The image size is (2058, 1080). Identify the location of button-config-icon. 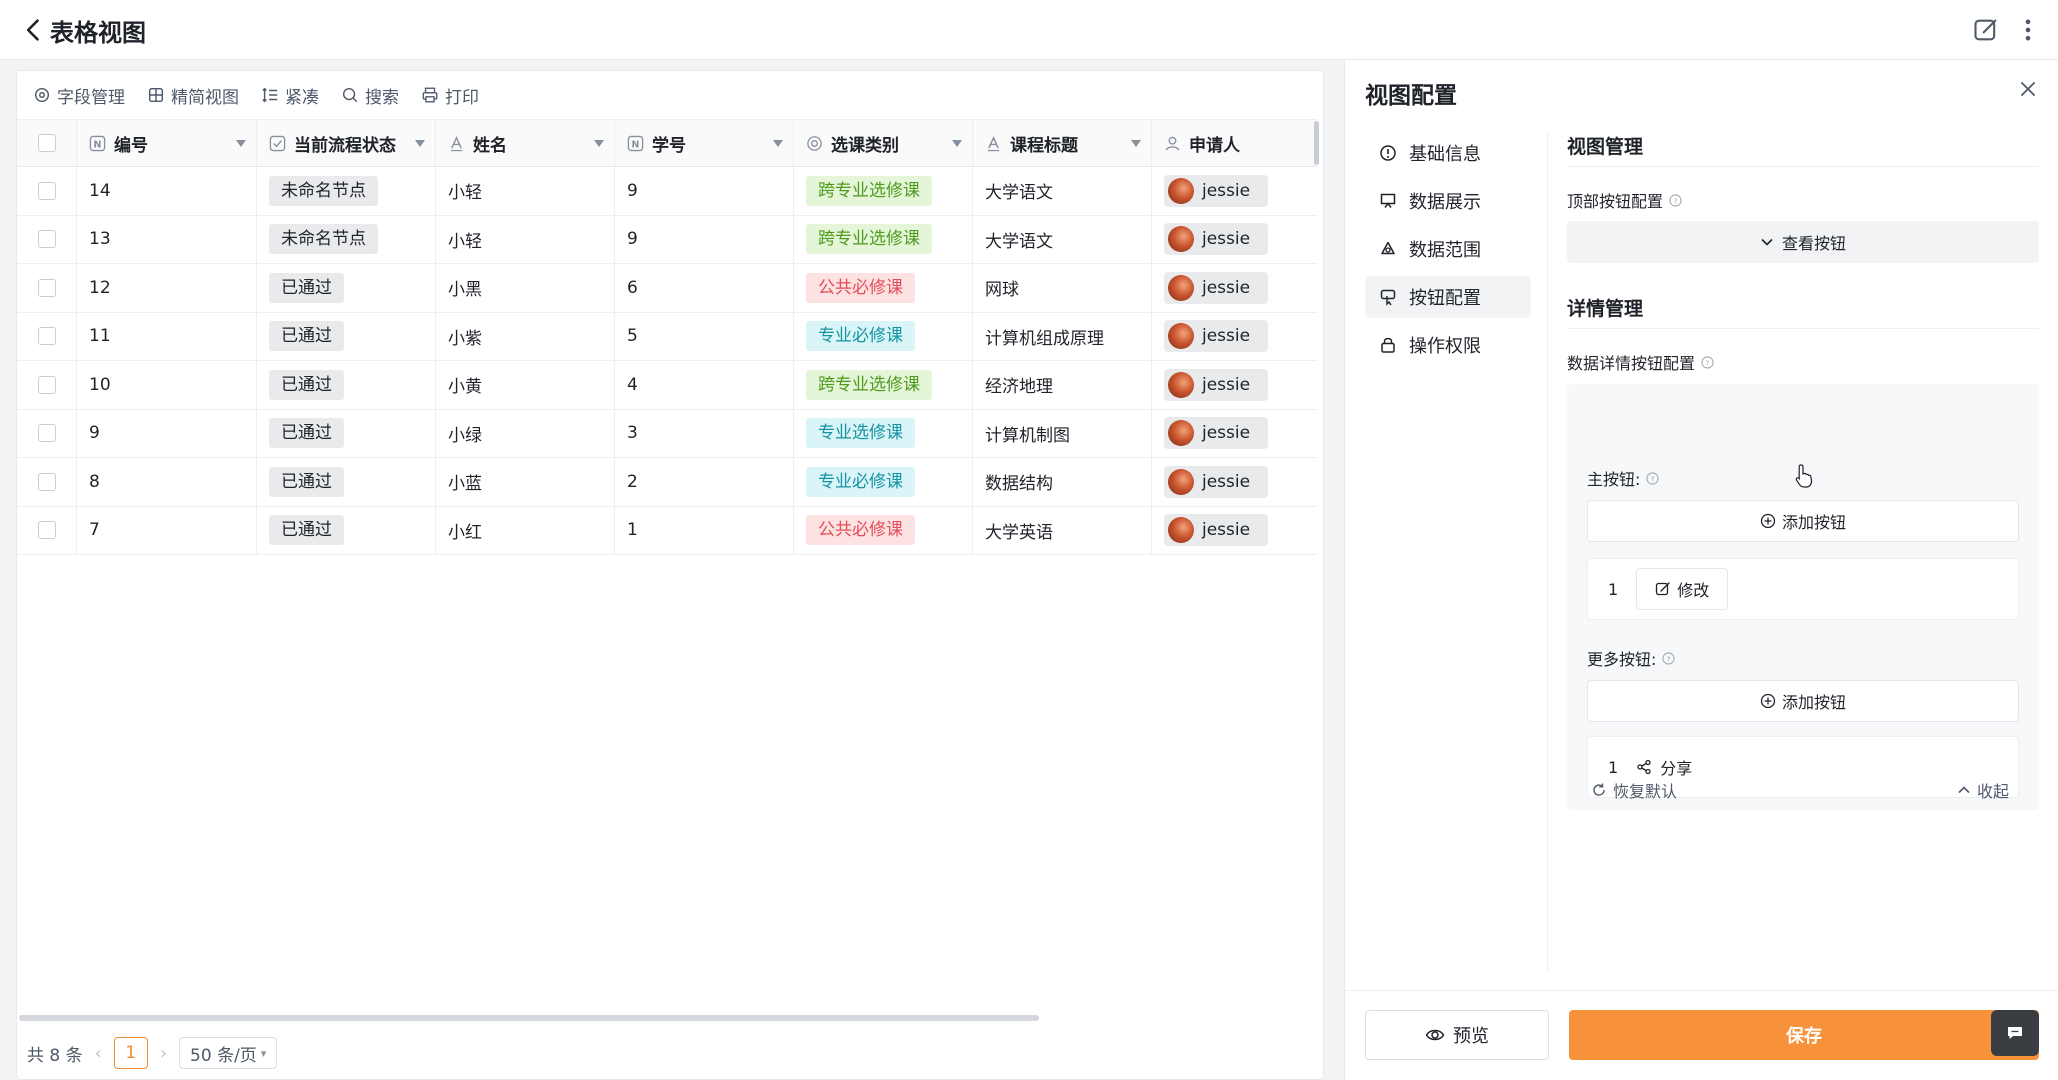
(1388, 297).